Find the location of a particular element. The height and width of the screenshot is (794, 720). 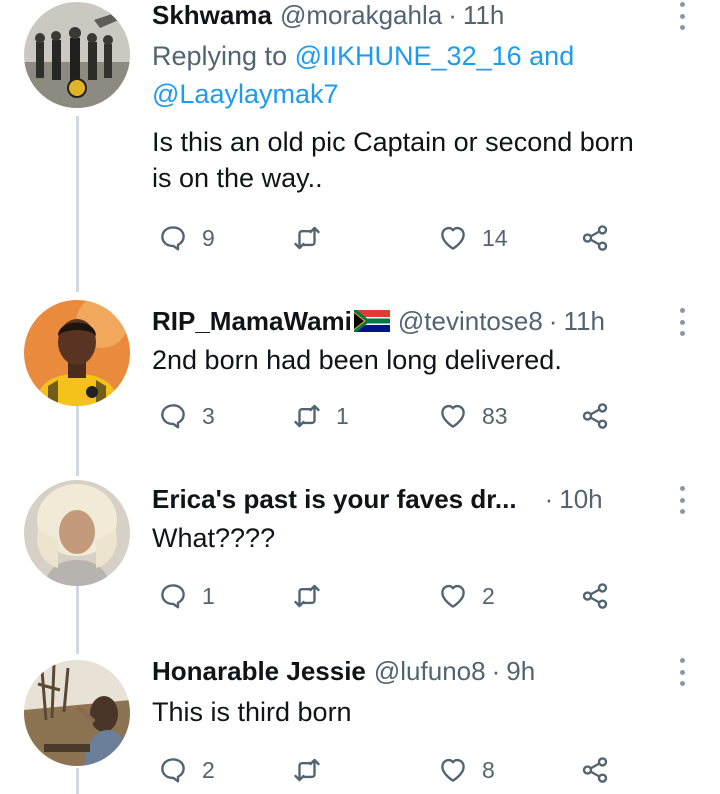

action-bar: 2 8 is located at coordinates (387, 770).